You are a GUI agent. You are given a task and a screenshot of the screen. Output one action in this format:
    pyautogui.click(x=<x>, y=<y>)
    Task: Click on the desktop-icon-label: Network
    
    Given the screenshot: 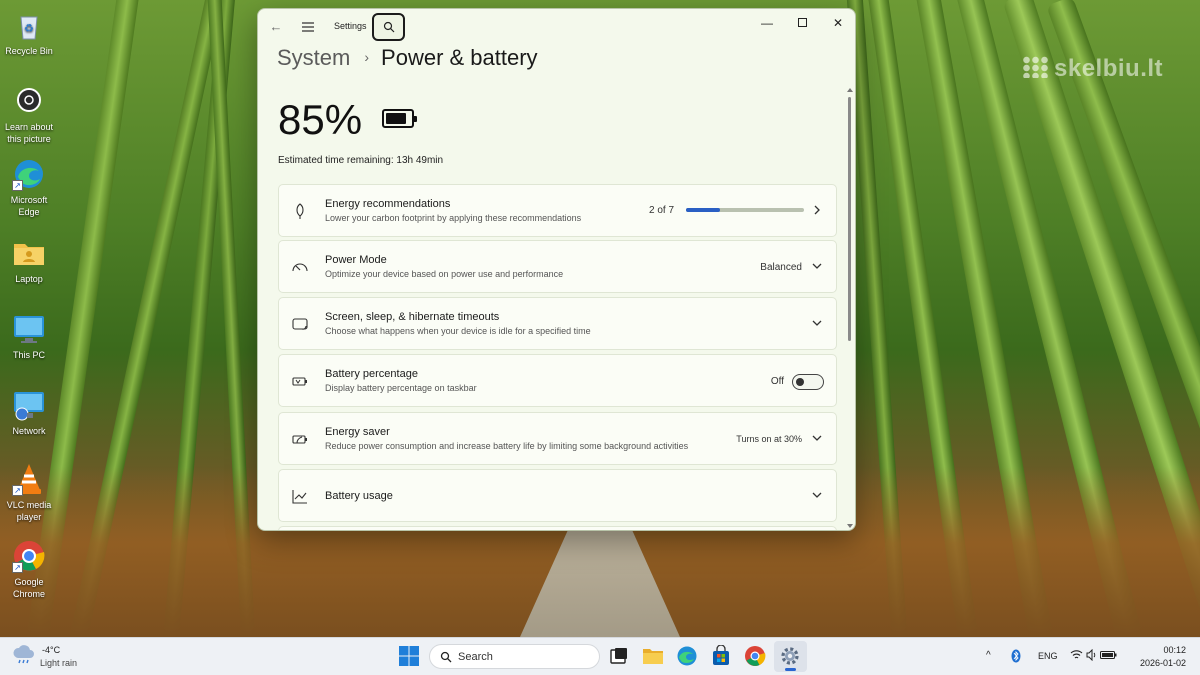 What is the action you would take?
    pyautogui.click(x=29, y=431)
    